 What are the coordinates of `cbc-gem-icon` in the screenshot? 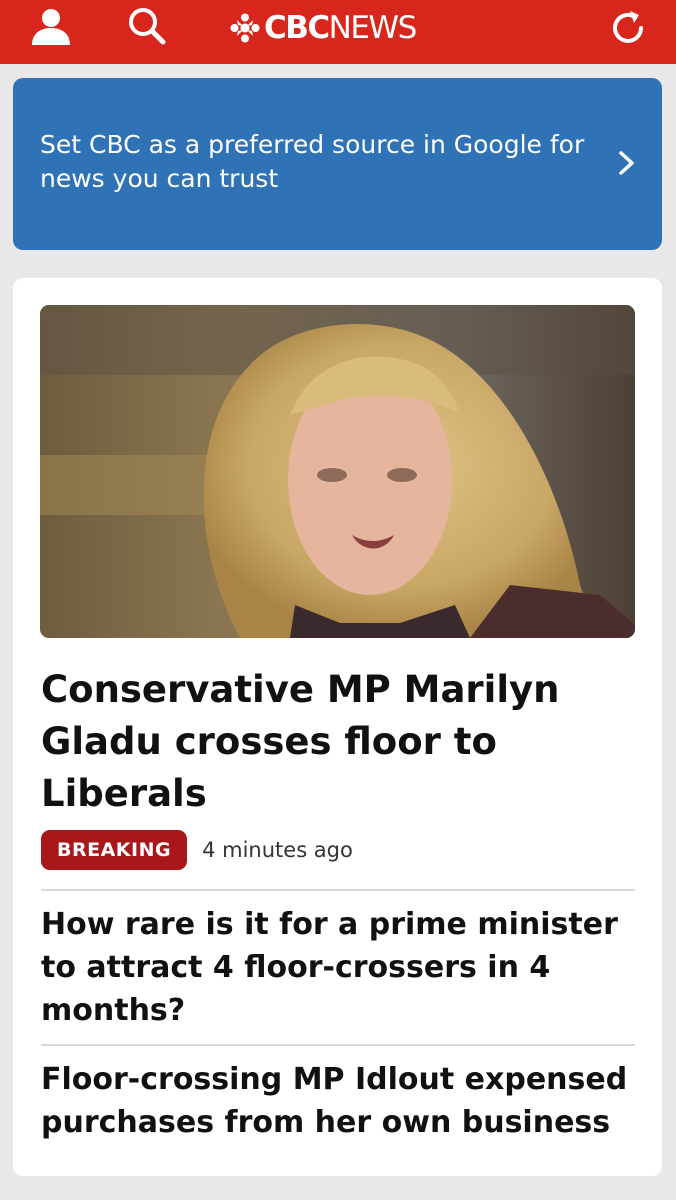 It's located at (245, 28).